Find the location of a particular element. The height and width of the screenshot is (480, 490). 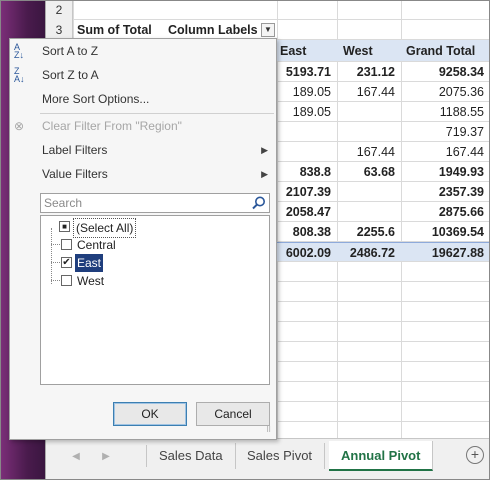

grand-total-value: 9258.34 is located at coordinates (445, 72).